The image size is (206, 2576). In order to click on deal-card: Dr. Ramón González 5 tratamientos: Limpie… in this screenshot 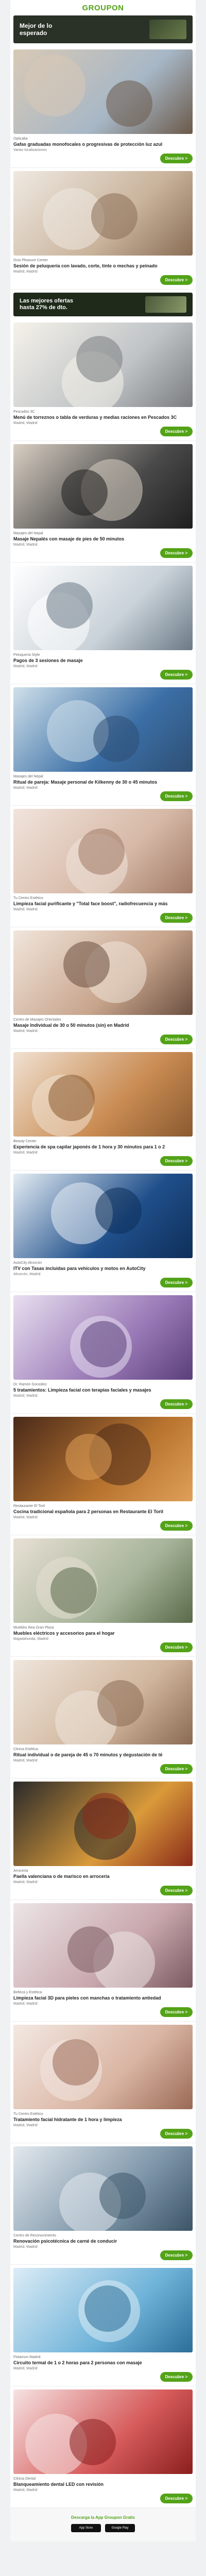, I will do `click(103, 1353)`.